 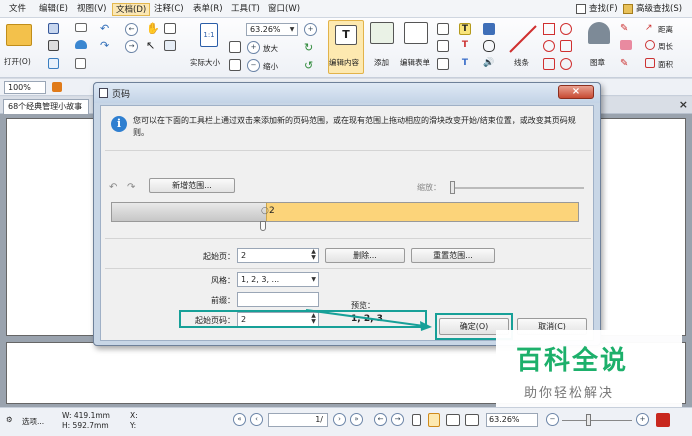 I want to click on back-view-icon: ←, so click(x=380, y=419).